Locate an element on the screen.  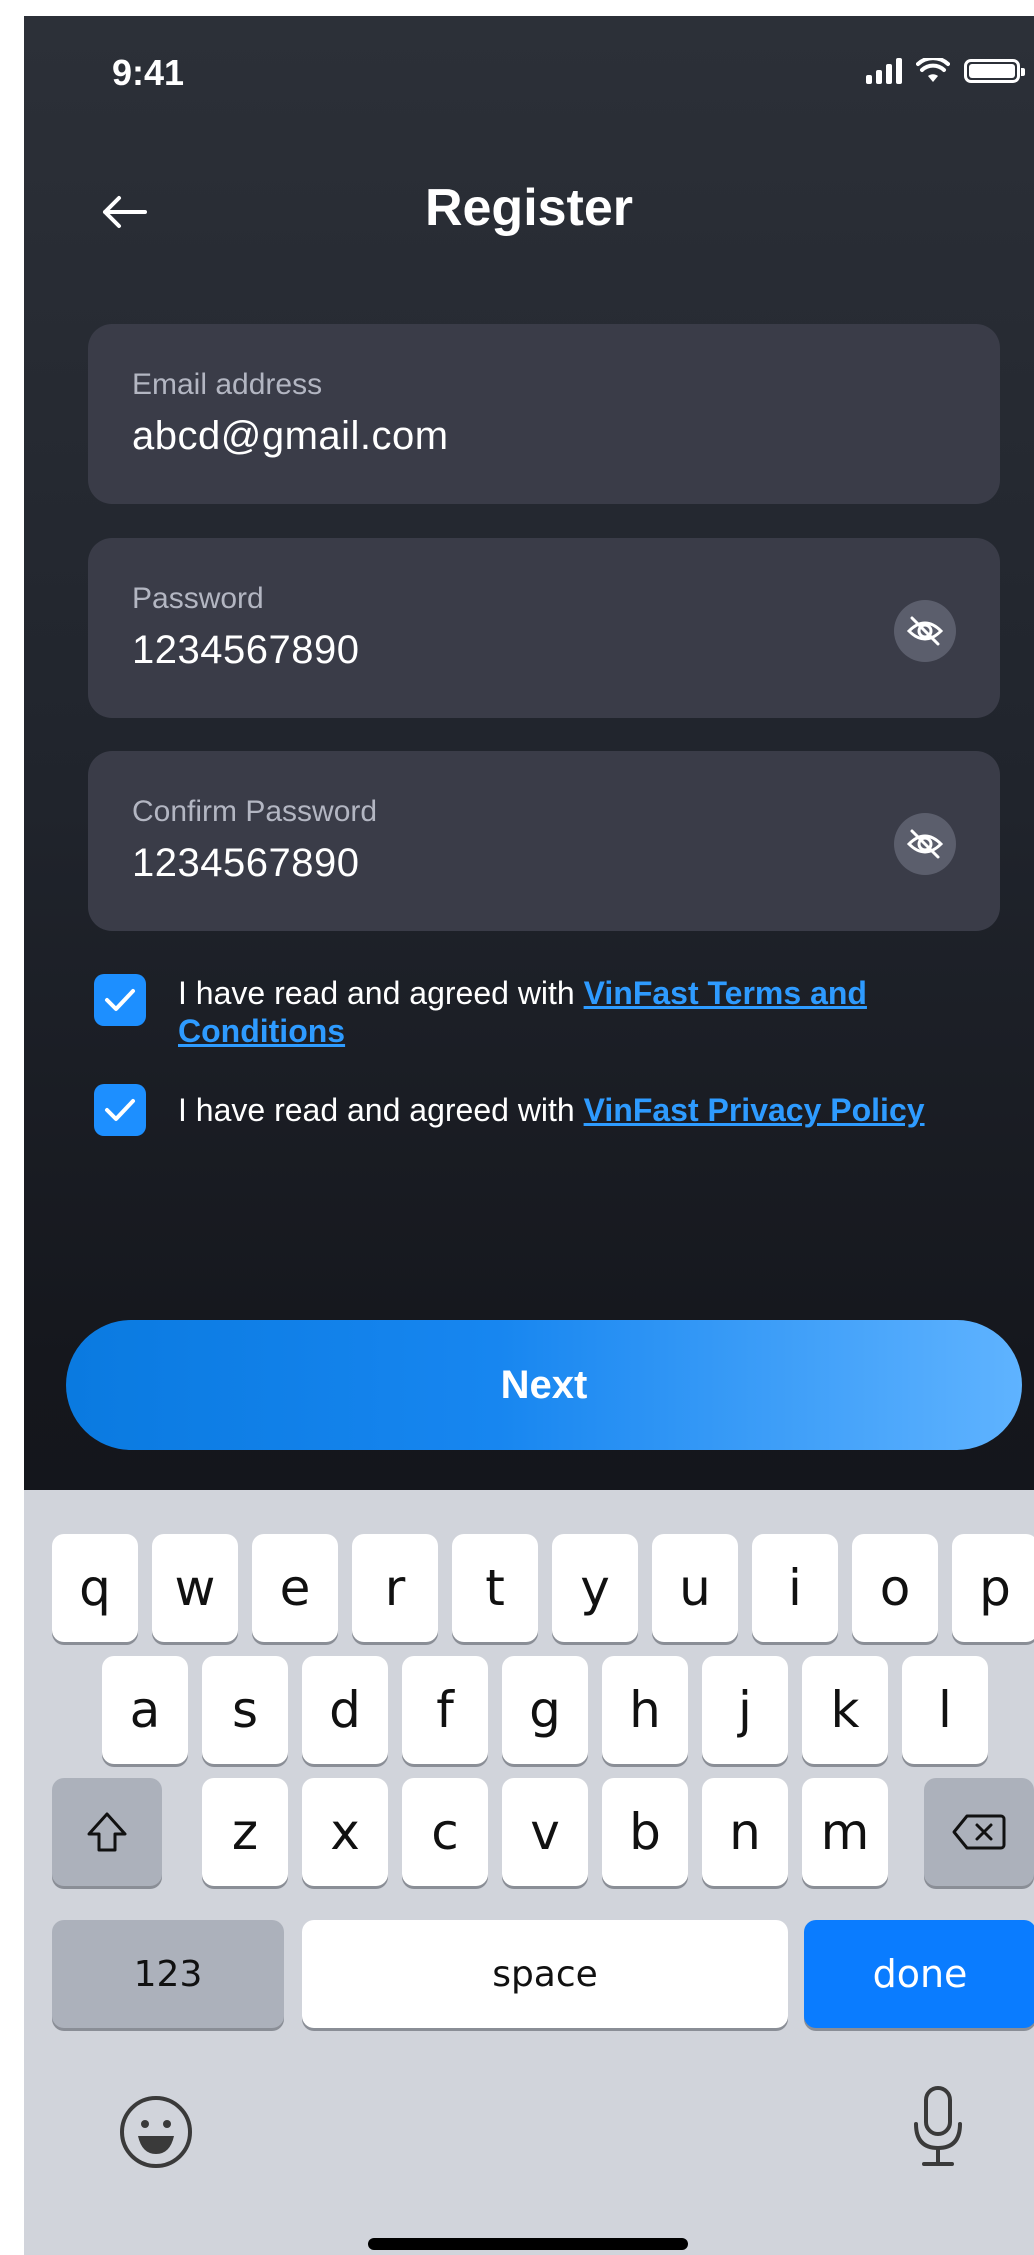
terms-checkbox is located at coordinates (120, 1000).